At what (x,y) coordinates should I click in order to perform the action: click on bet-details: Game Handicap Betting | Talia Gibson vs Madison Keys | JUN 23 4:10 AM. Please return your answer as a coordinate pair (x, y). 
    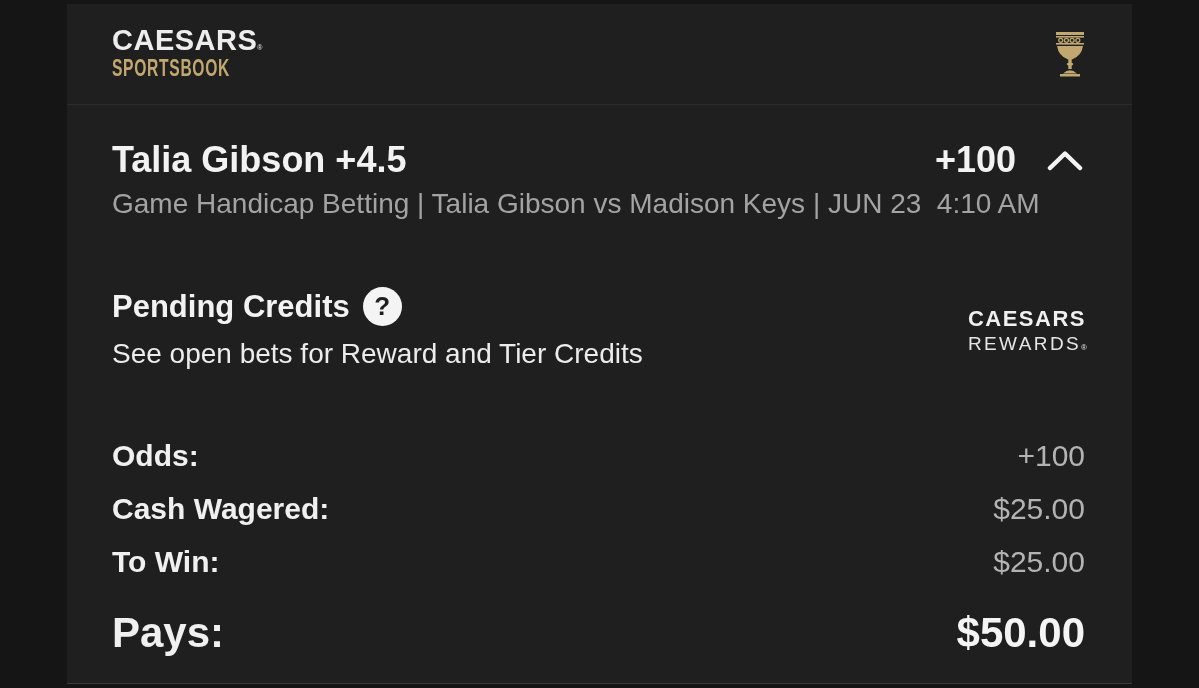
    Looking at the image, I should click on (576, 204).